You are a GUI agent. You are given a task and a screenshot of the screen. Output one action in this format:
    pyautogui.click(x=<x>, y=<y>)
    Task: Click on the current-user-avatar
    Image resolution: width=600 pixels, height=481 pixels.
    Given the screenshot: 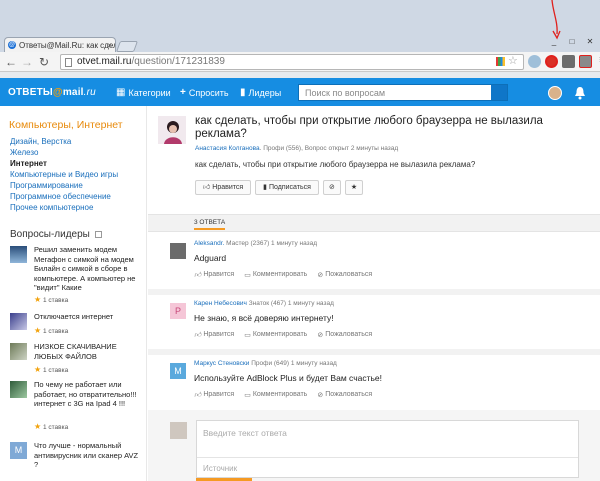 What is the action you would take?
    pyautogui.click(x=178, y=430)
    